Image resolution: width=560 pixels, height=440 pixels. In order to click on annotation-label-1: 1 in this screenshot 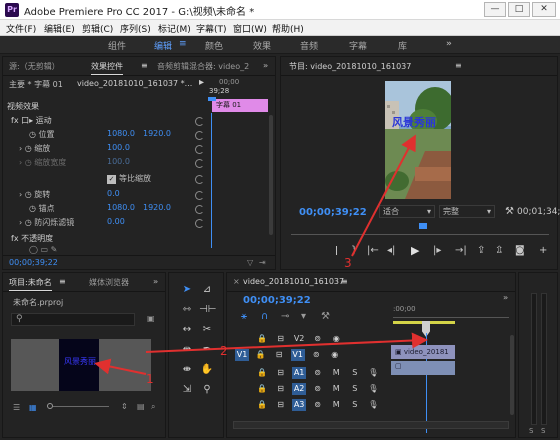, I will do `click(150, 379)`.